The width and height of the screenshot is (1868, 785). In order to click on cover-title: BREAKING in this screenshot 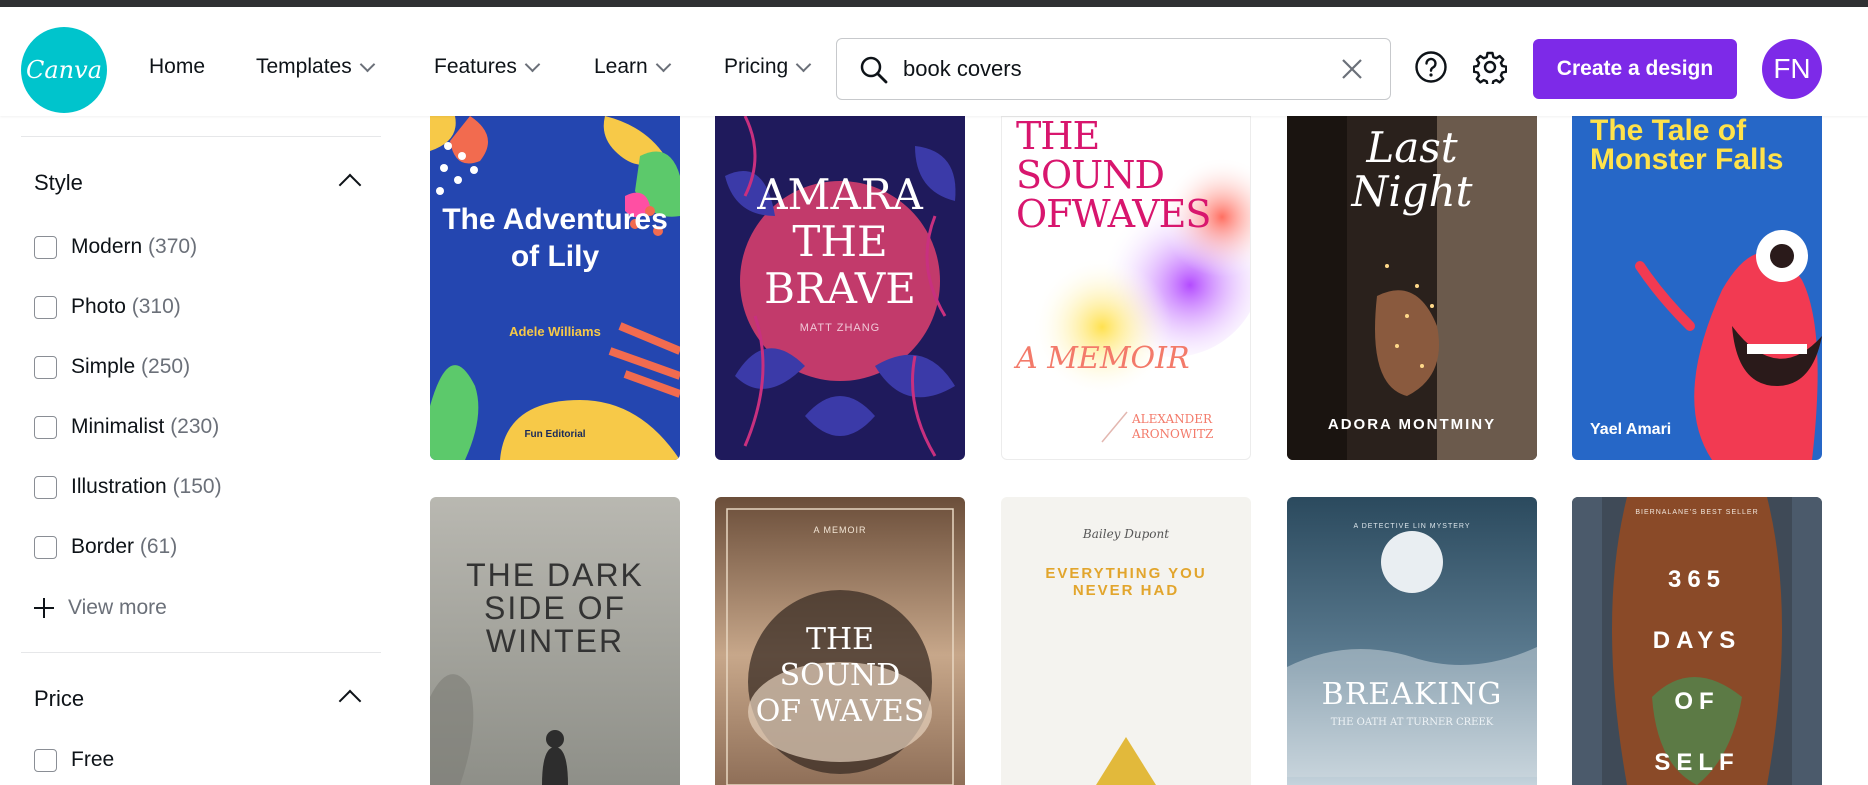, I will do `click(1412, 694)`.